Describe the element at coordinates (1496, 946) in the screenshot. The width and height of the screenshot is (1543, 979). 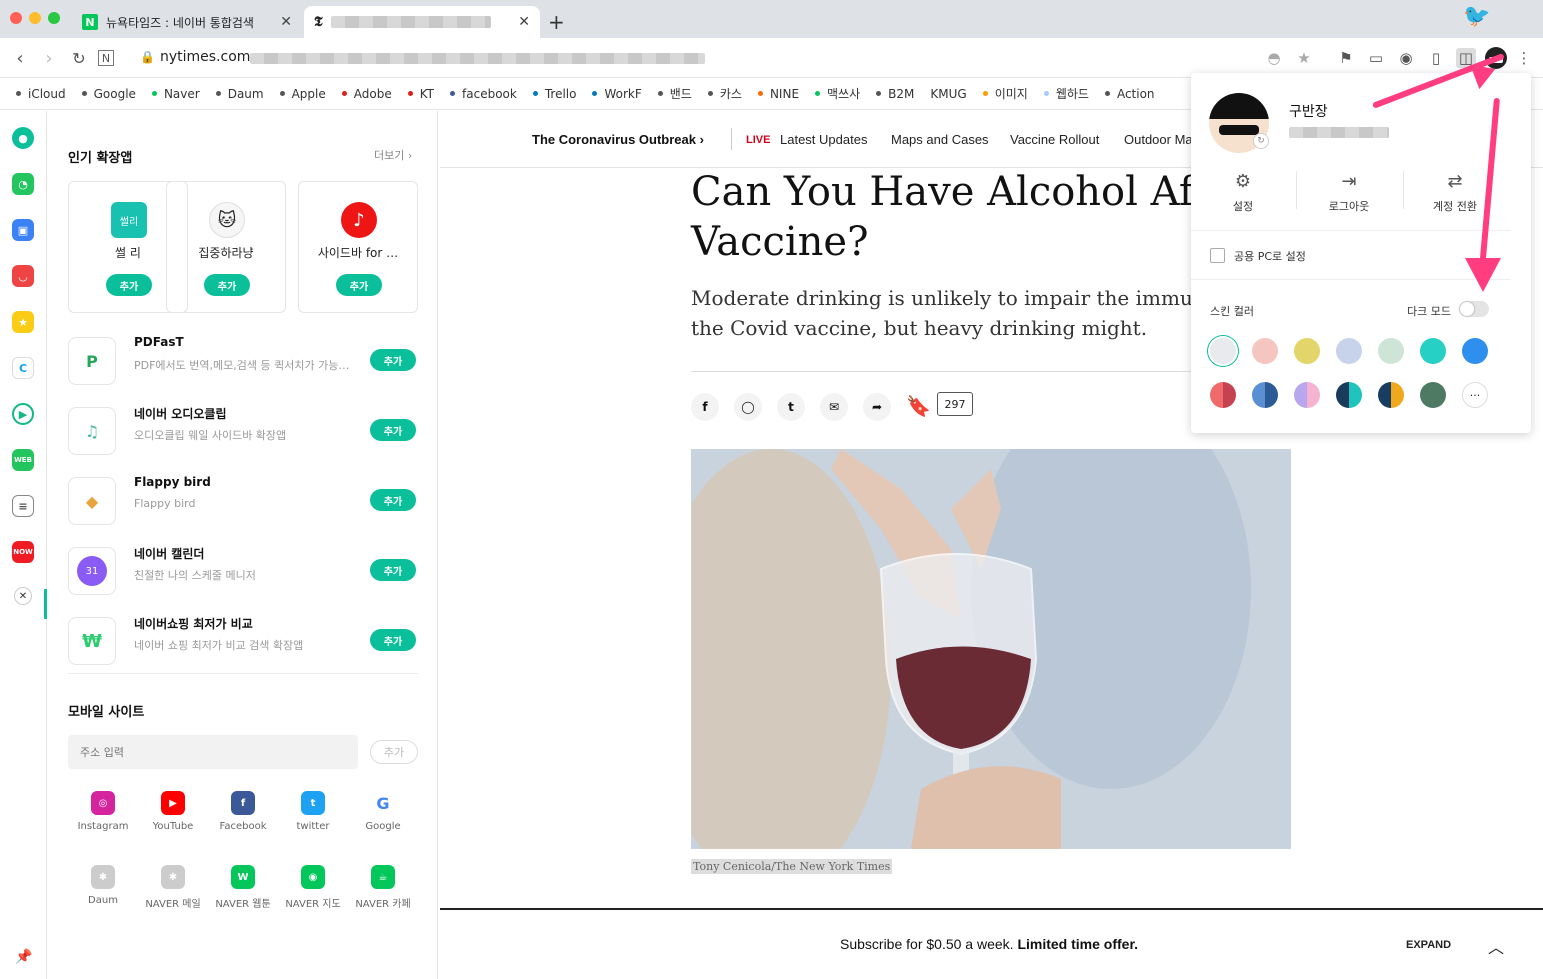
I see `chevron-up-icon: ︿` at that location.